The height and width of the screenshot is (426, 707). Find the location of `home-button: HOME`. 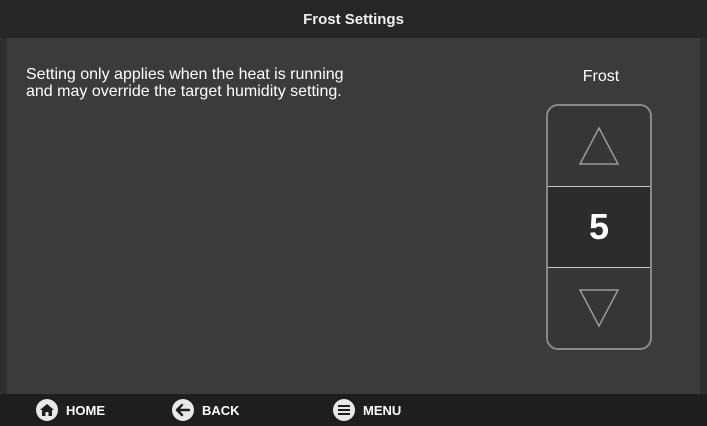

home-button: HOME is located at coordinates (70, 410).